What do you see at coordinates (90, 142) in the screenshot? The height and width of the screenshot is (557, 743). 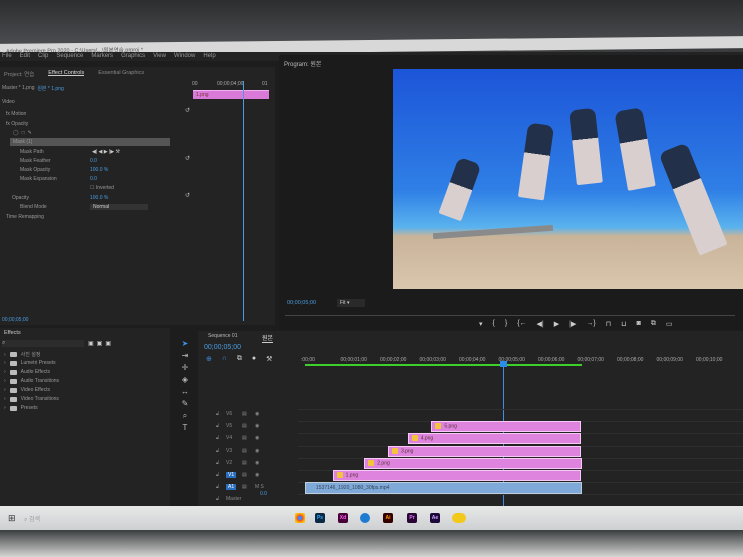 I see `mask-row: Mask (1)` at bounding box center [90, 142].